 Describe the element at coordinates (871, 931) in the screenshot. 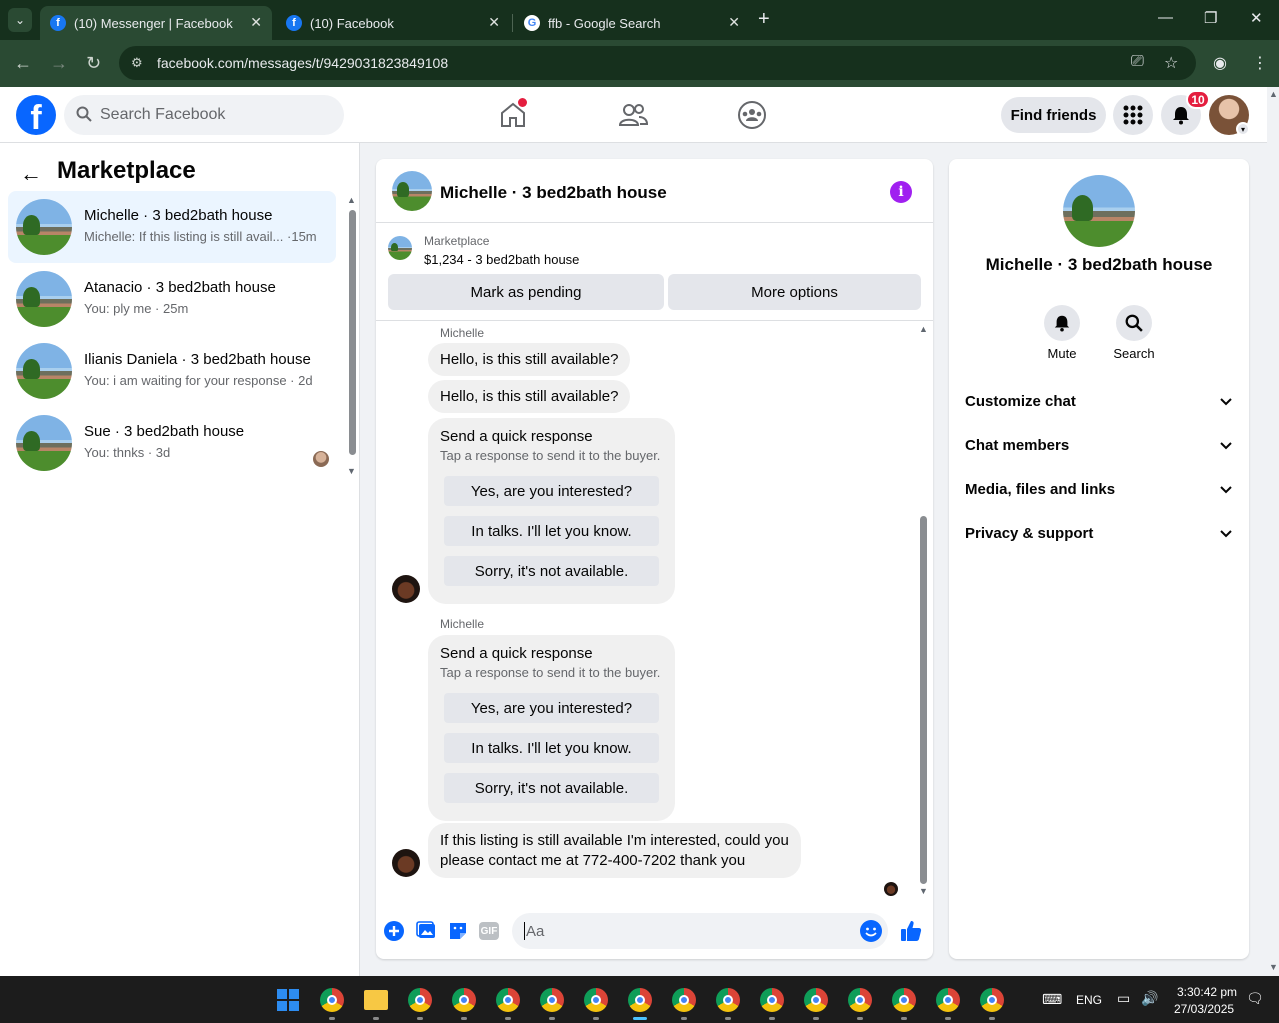

I see `emoji-icon` at that location.